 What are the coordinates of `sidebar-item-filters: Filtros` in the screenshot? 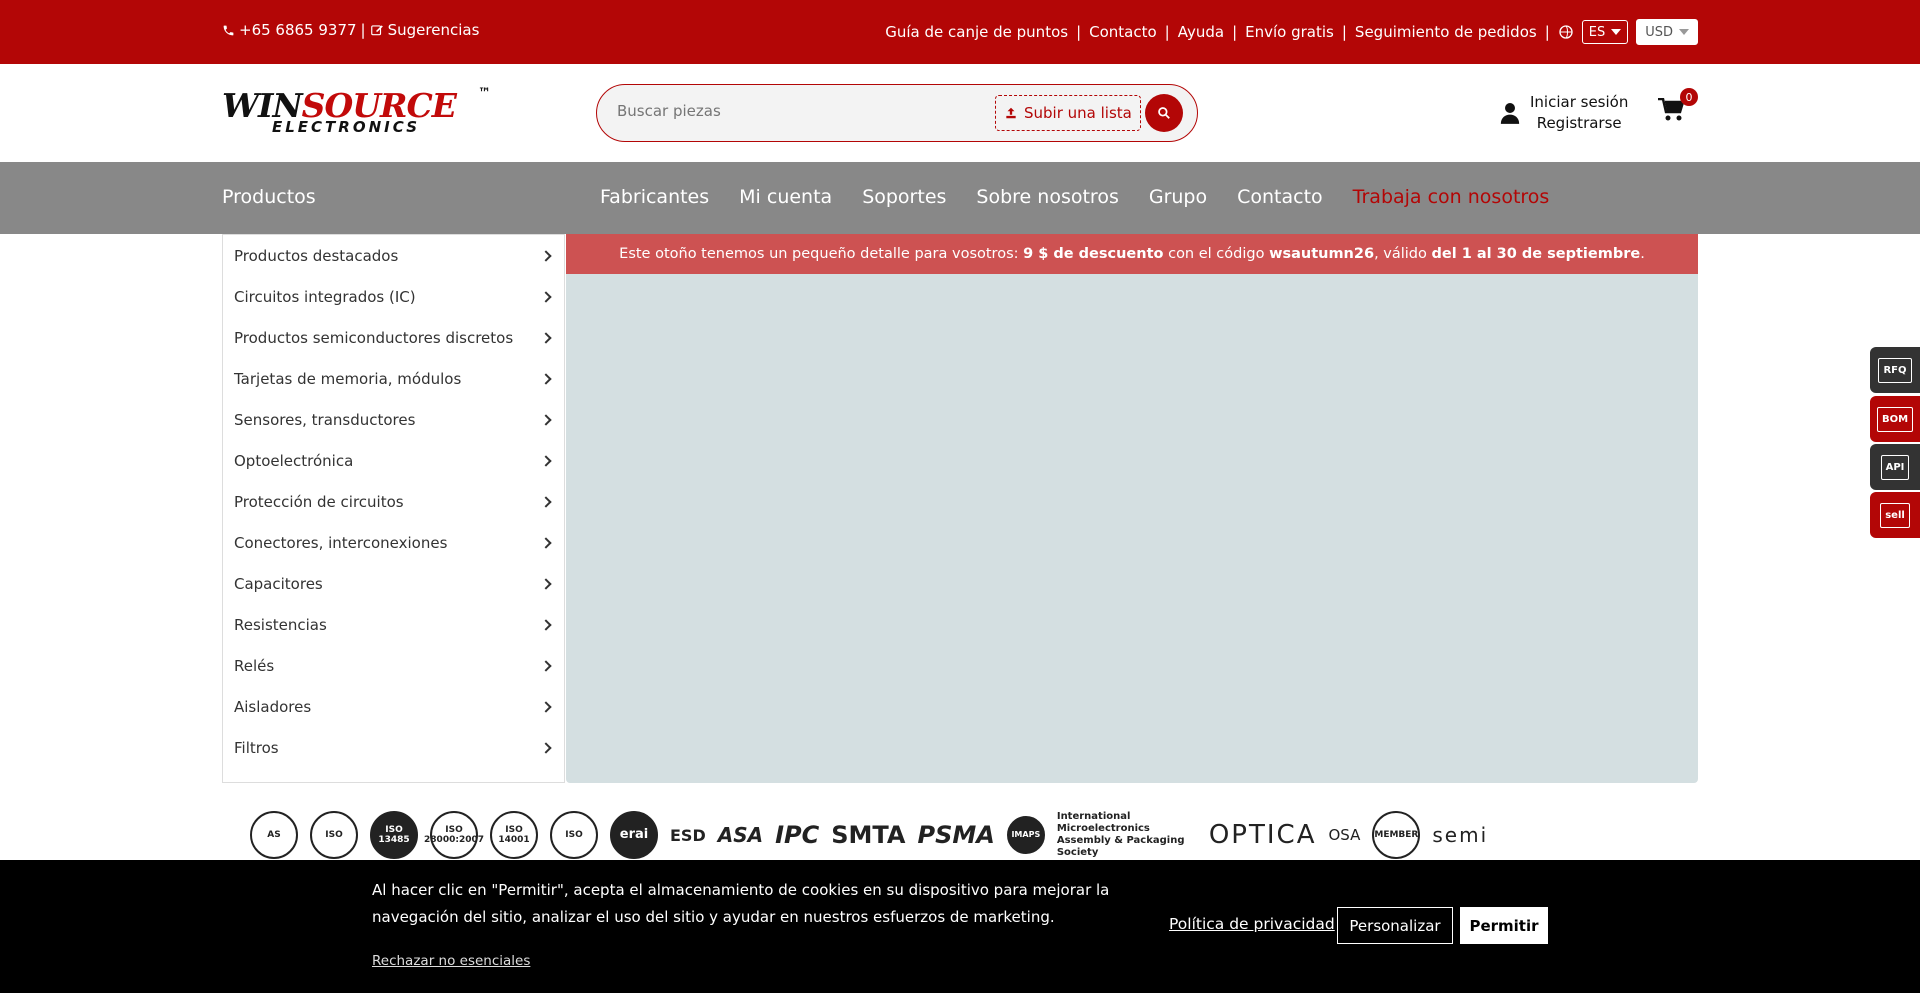 It's located at (393, 747).